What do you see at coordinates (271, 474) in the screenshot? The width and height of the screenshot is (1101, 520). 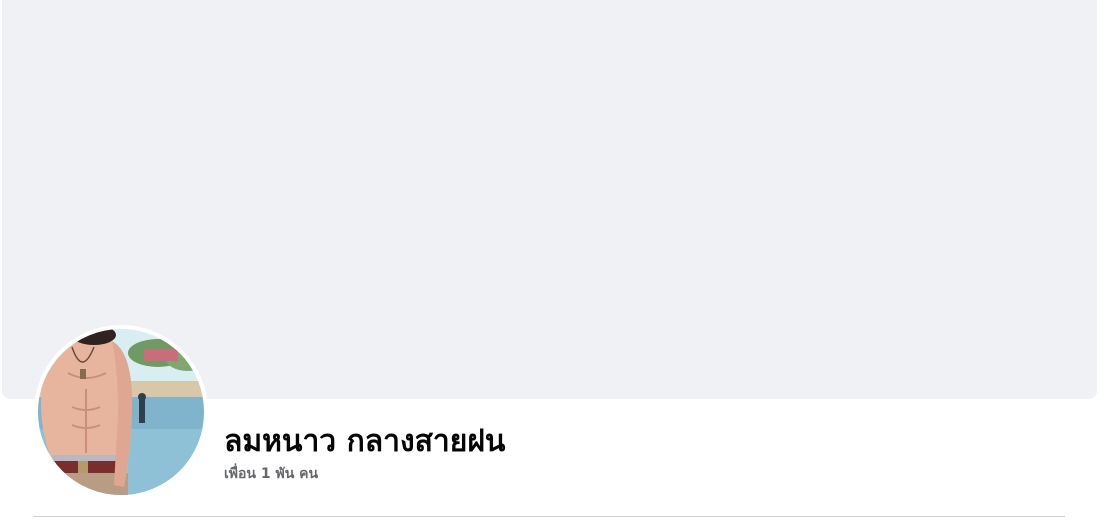 I see `friend-count-link: เพื่อน 1 พัน คน` at bounding box center [271, 474].